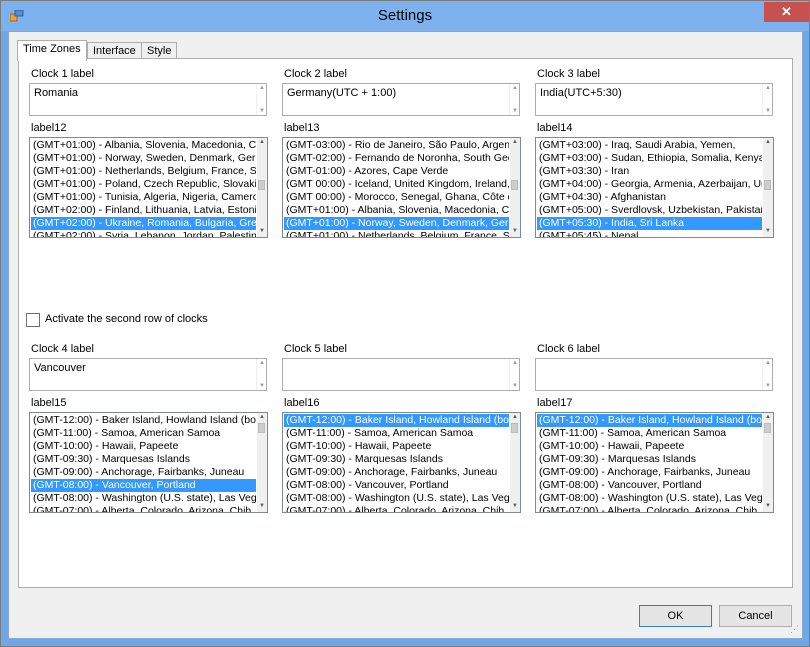 This screenshot has height=647, width=810. Describe the element at coordinates (649, 197) in the screenshot. I see `timezone-list-item: (GMT+04:30) - Afghanistan` at that location.